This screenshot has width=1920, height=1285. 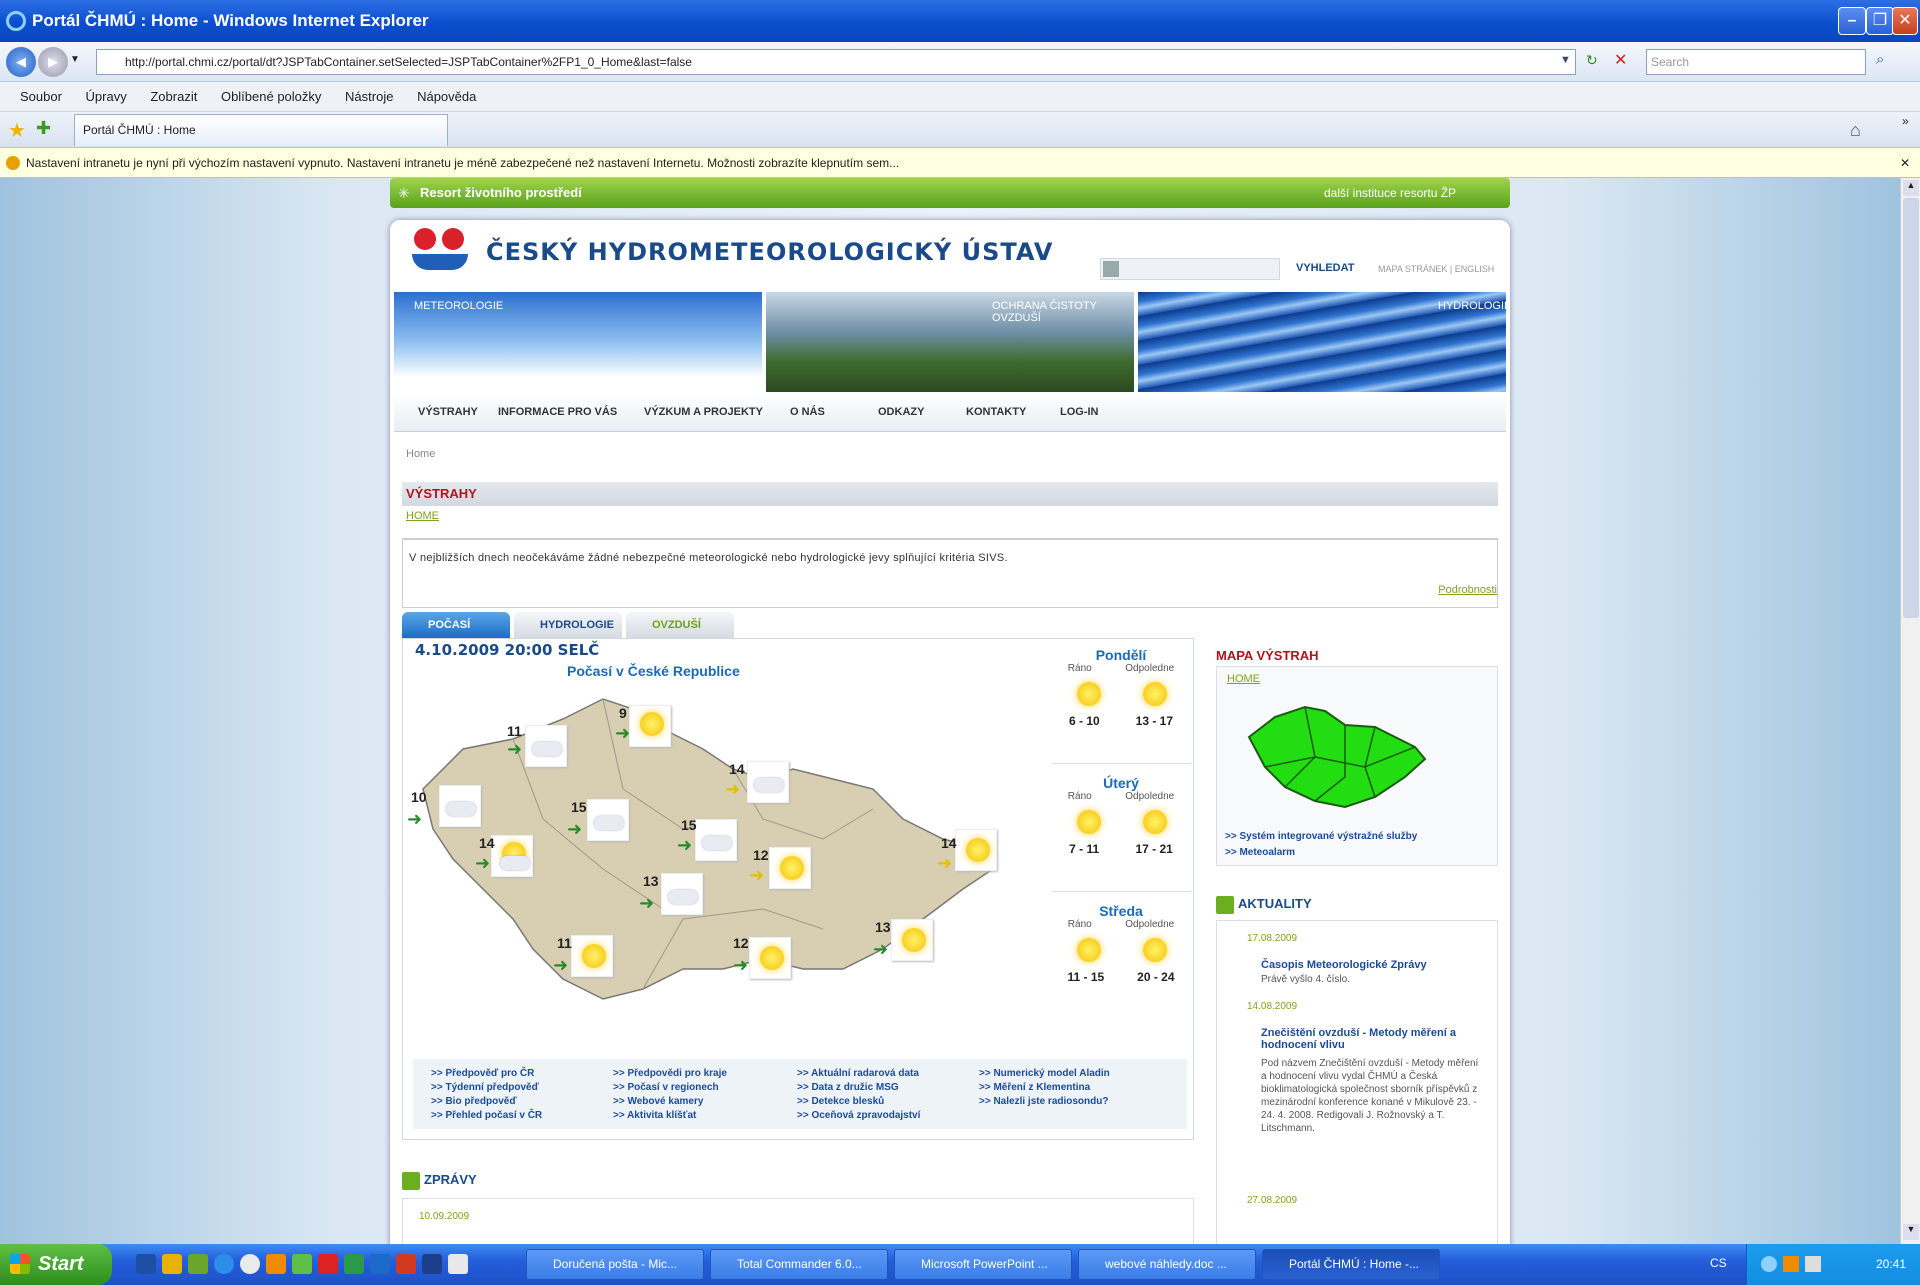 I want to click on nav-login: LOG-IN, so click(x=1079, y=412).